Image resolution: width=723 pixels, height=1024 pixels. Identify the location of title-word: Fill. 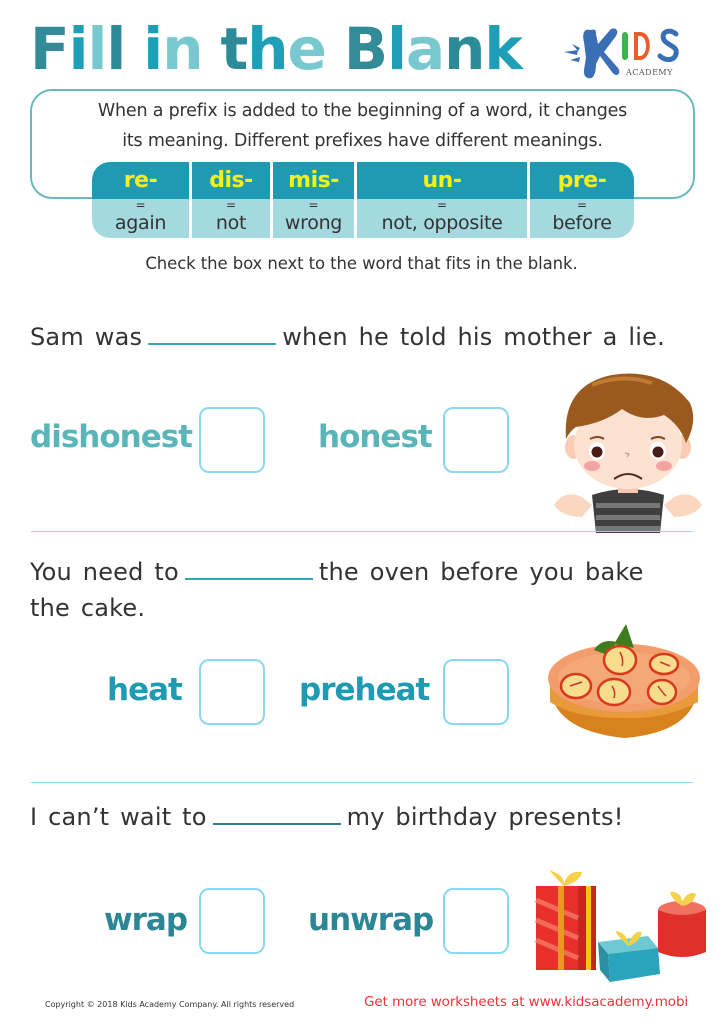
(78, 49).